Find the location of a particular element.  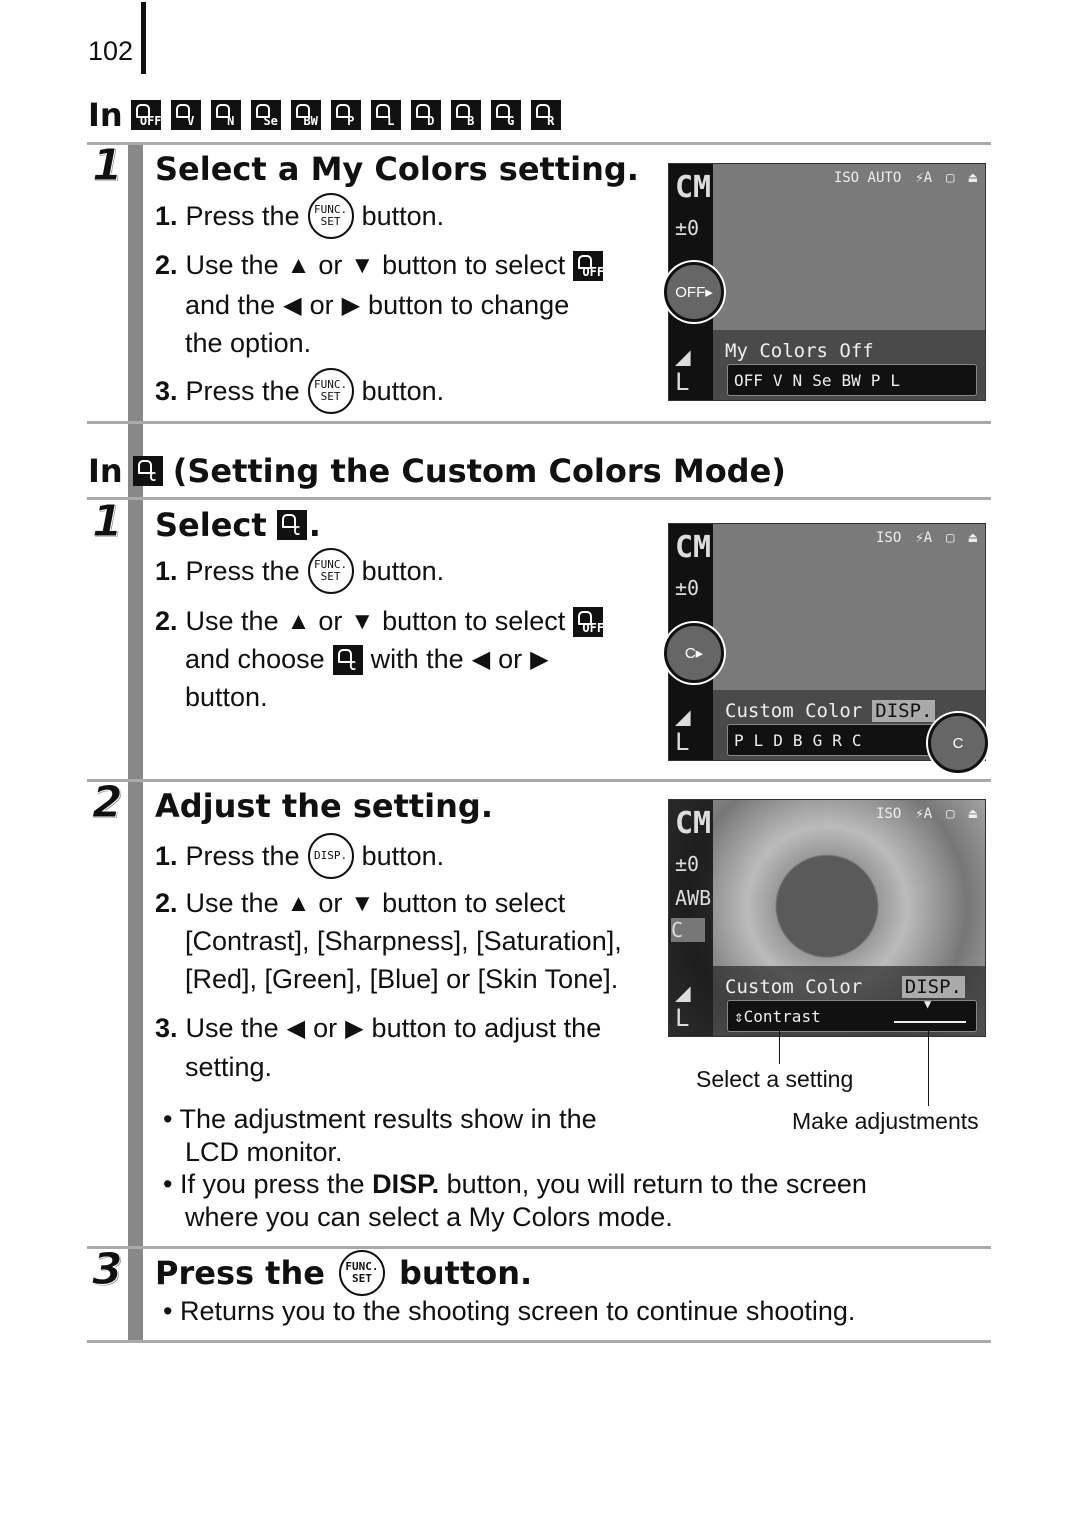

page-number-bar is located at coordinates (143, 38).